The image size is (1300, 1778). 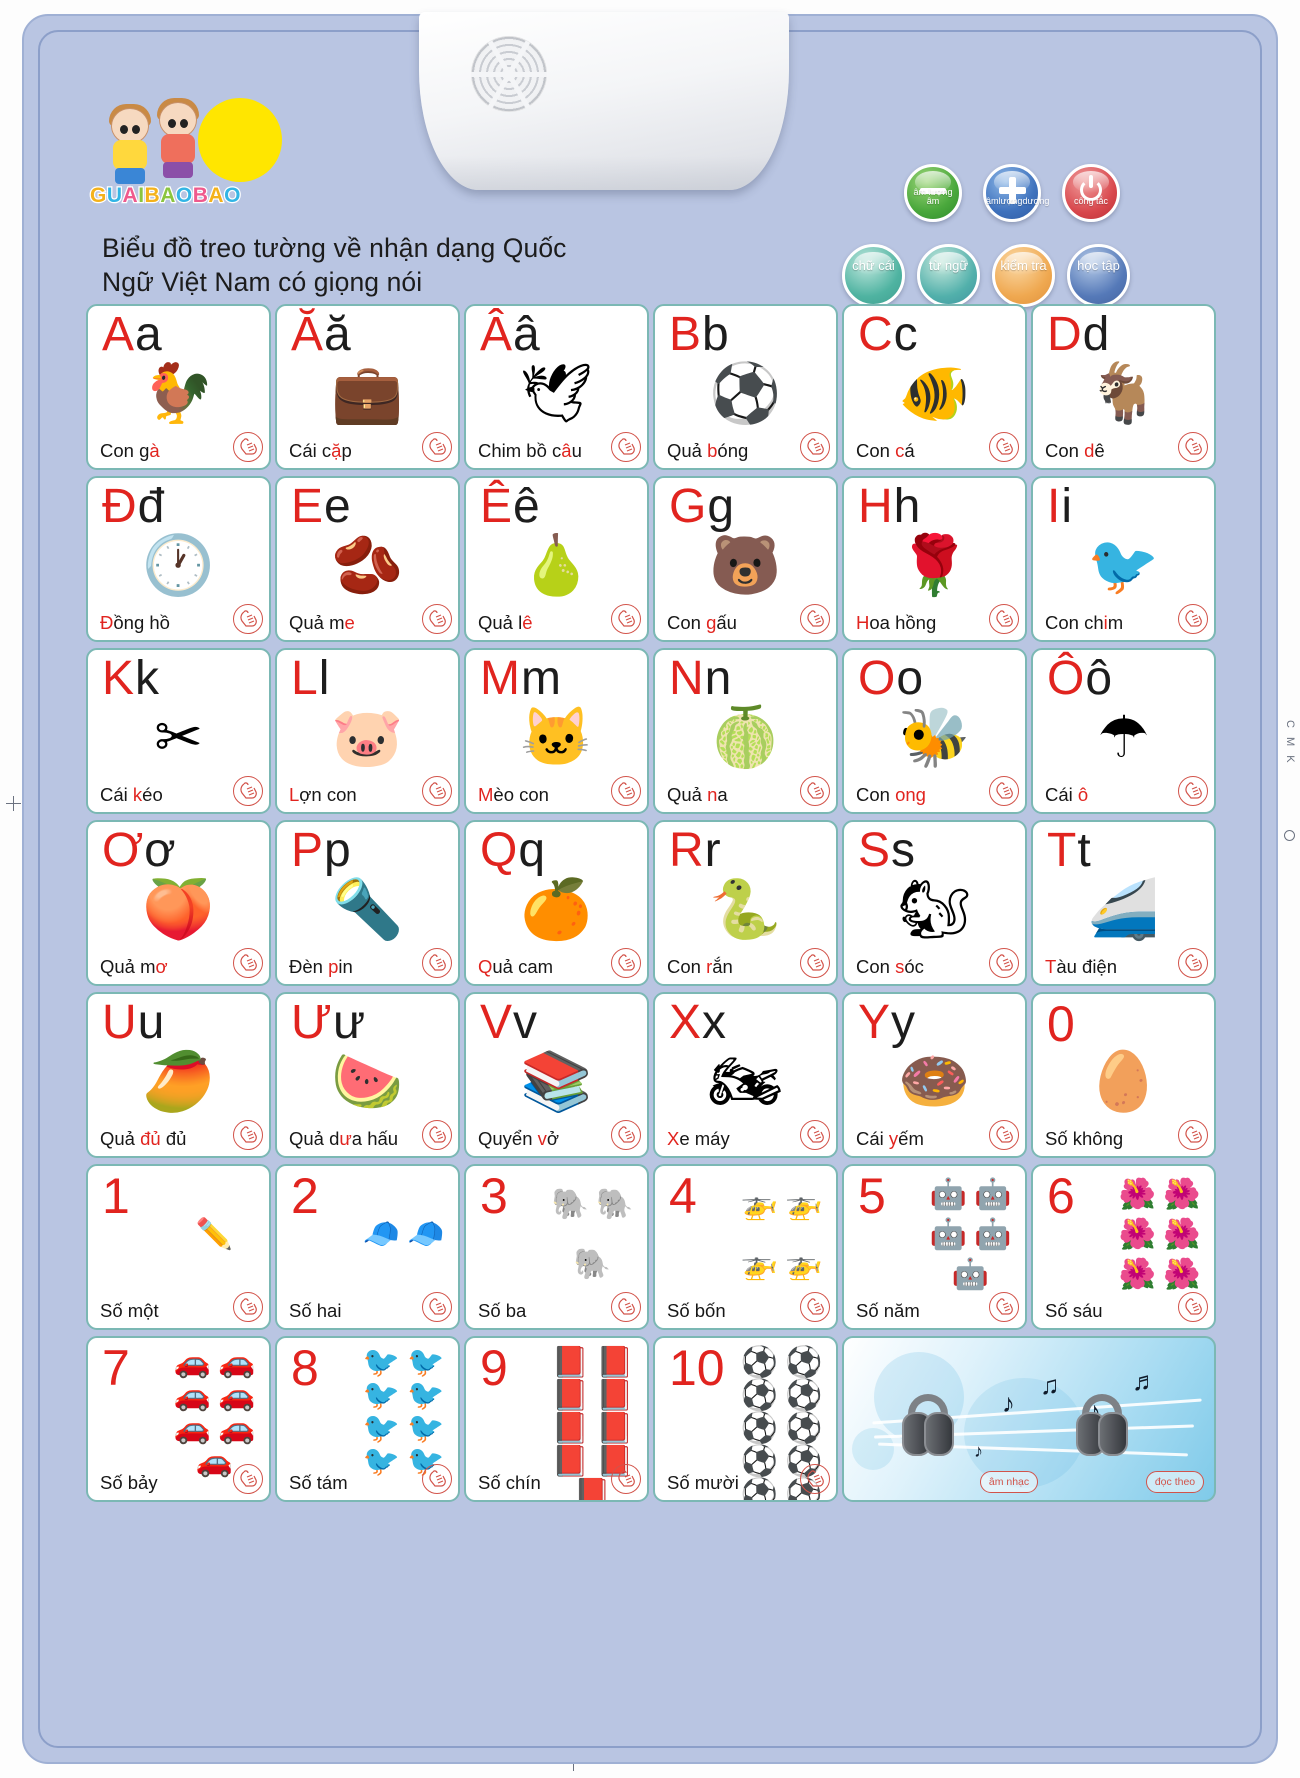 I want to click on number-card: 4 🚁 🚁 🚁 🚁 Số bốn, so click(x=745, y=1247).